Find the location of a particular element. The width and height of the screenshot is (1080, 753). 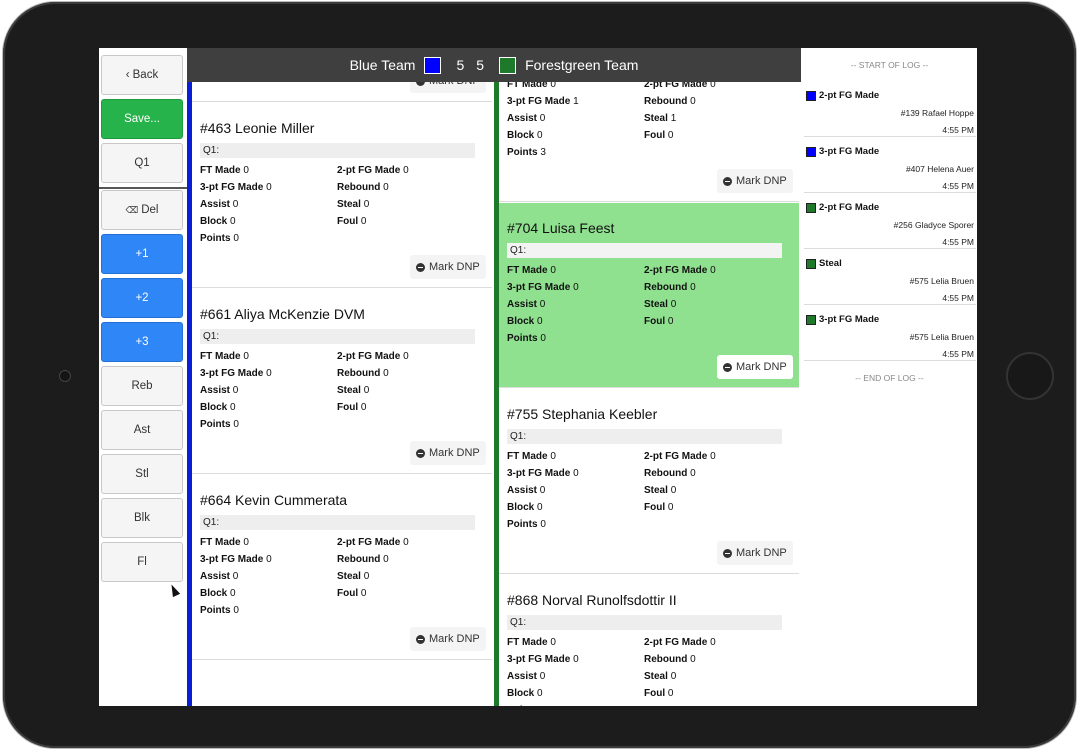

plus-one-button: +1 is located at coordinates (142, 254).